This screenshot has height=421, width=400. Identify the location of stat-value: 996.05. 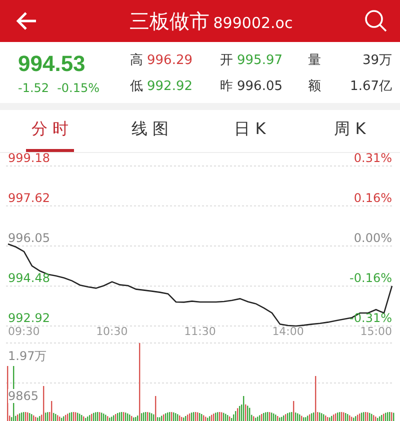
(259, 86).